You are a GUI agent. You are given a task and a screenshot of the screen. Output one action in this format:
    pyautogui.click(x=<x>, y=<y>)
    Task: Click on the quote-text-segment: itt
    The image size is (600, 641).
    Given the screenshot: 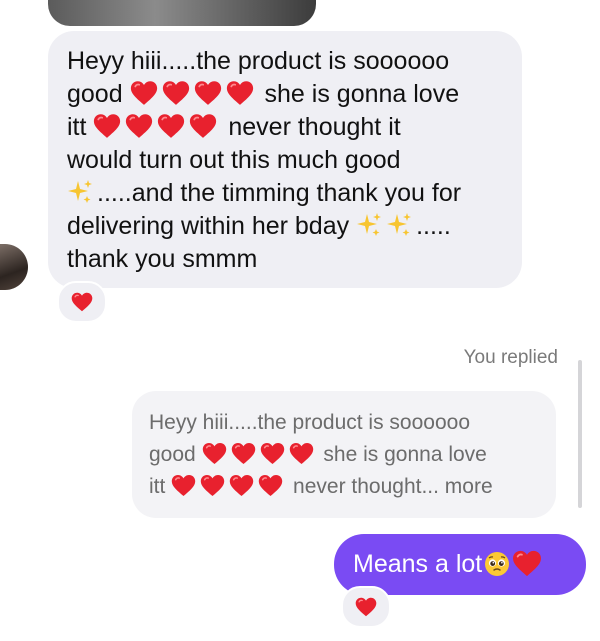 What is the action you would take?
    pyautogui.click(x=157, y=486)
    